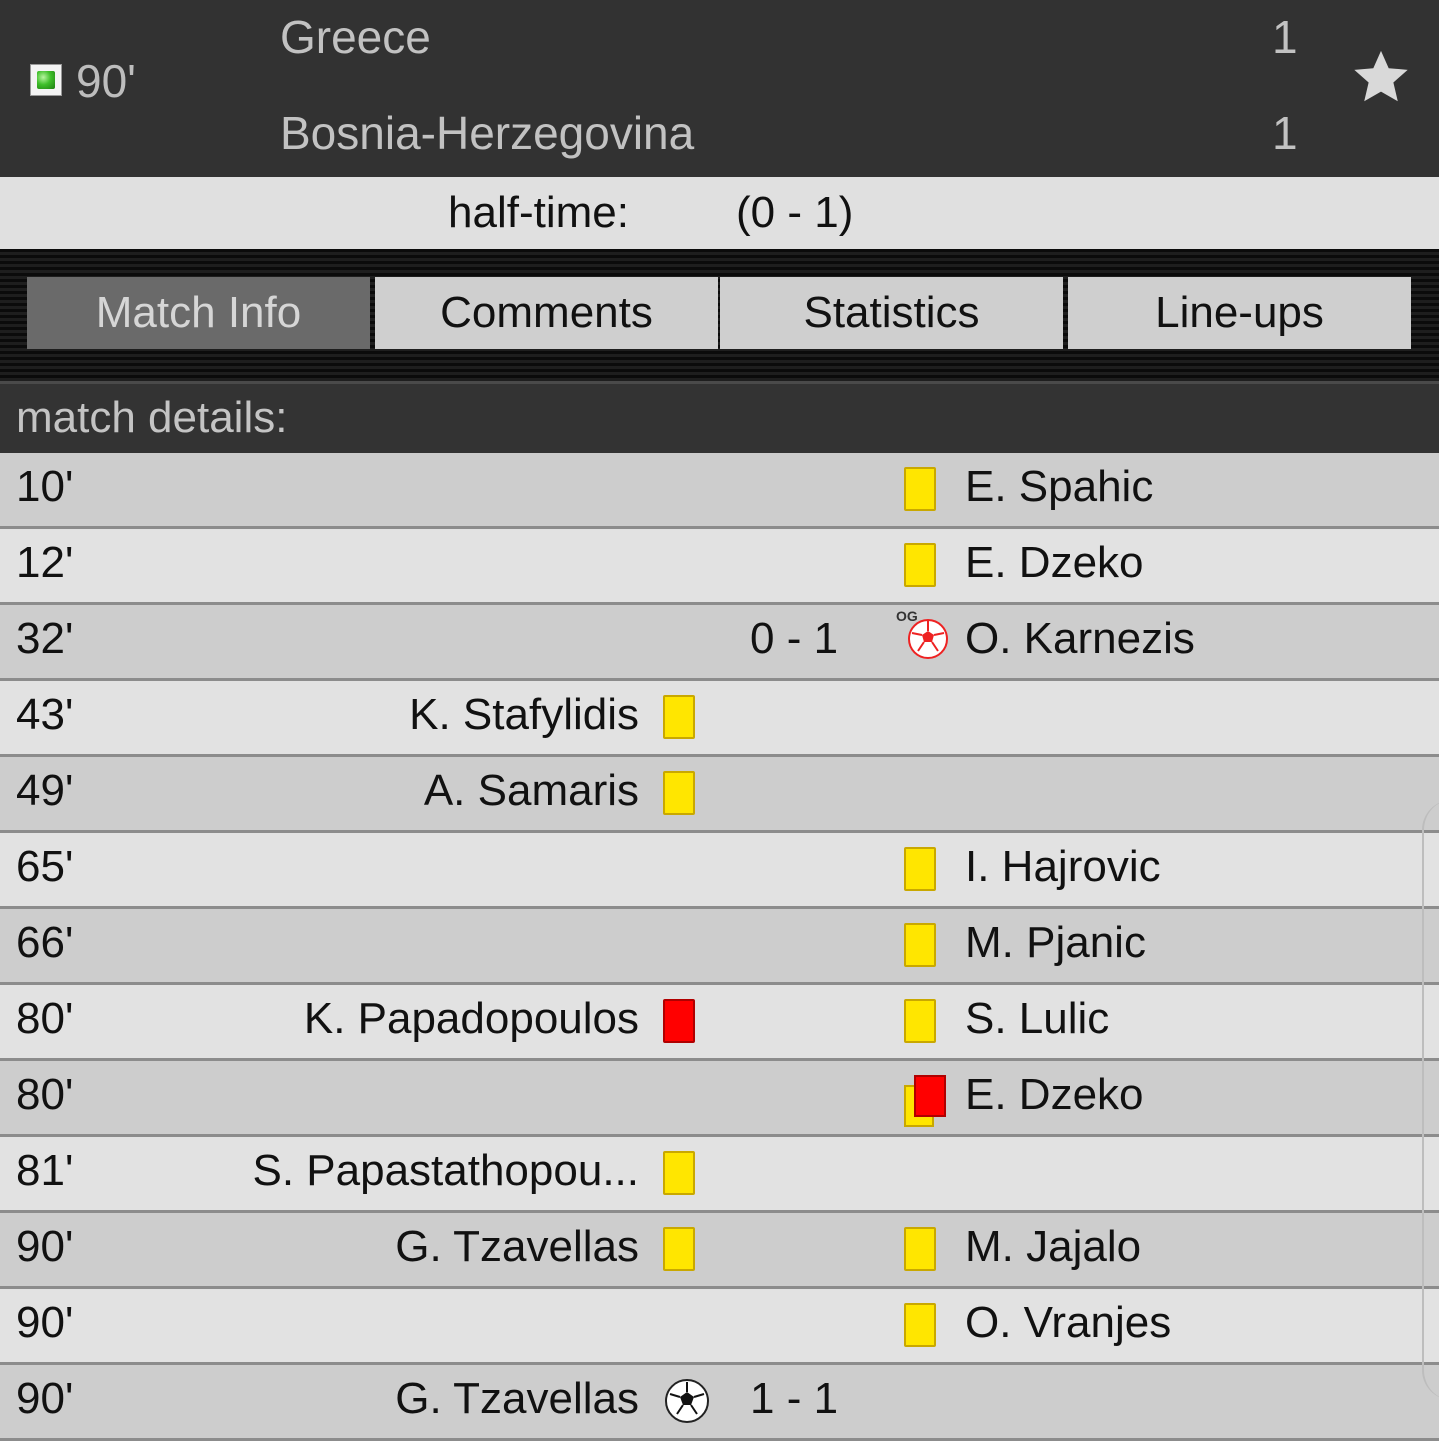  I want to click on tab-bar: Match Info Comments Statistics Line-ups, so click(719, 315).